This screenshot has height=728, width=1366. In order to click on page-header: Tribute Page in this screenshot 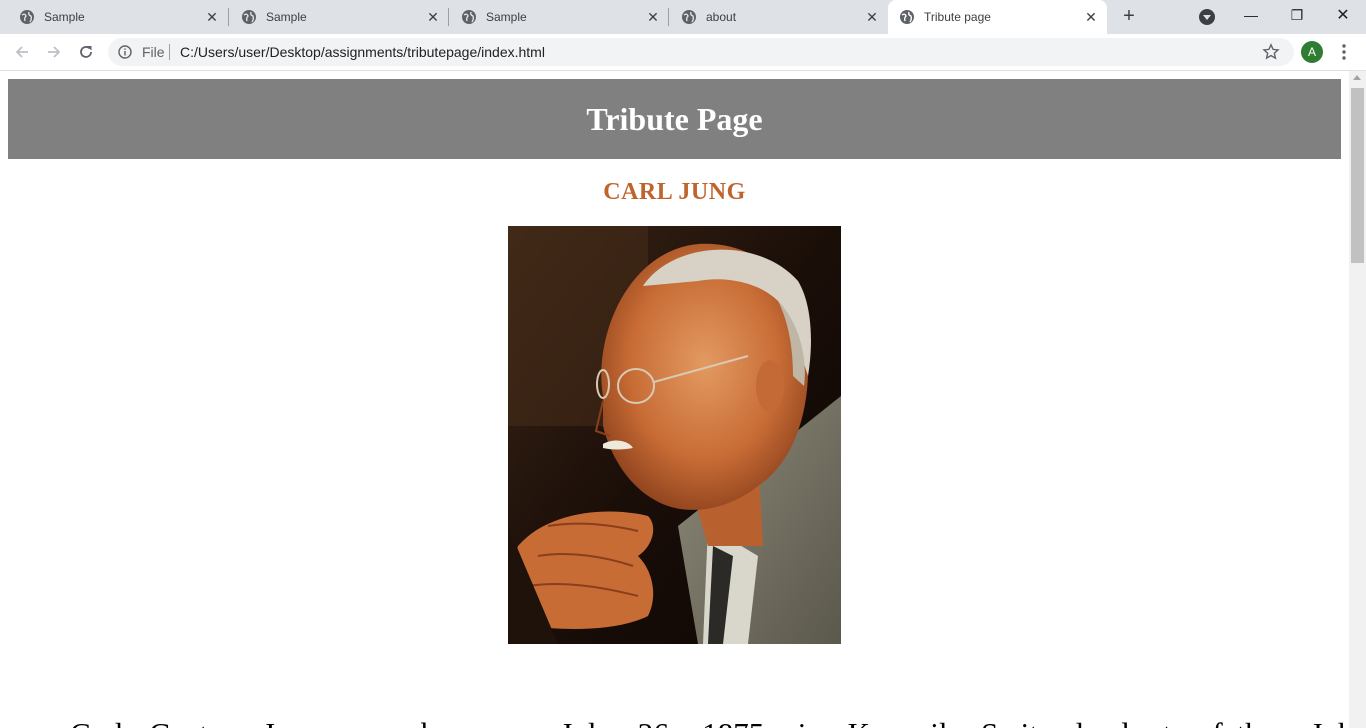, I will do `click(674, 119)`.